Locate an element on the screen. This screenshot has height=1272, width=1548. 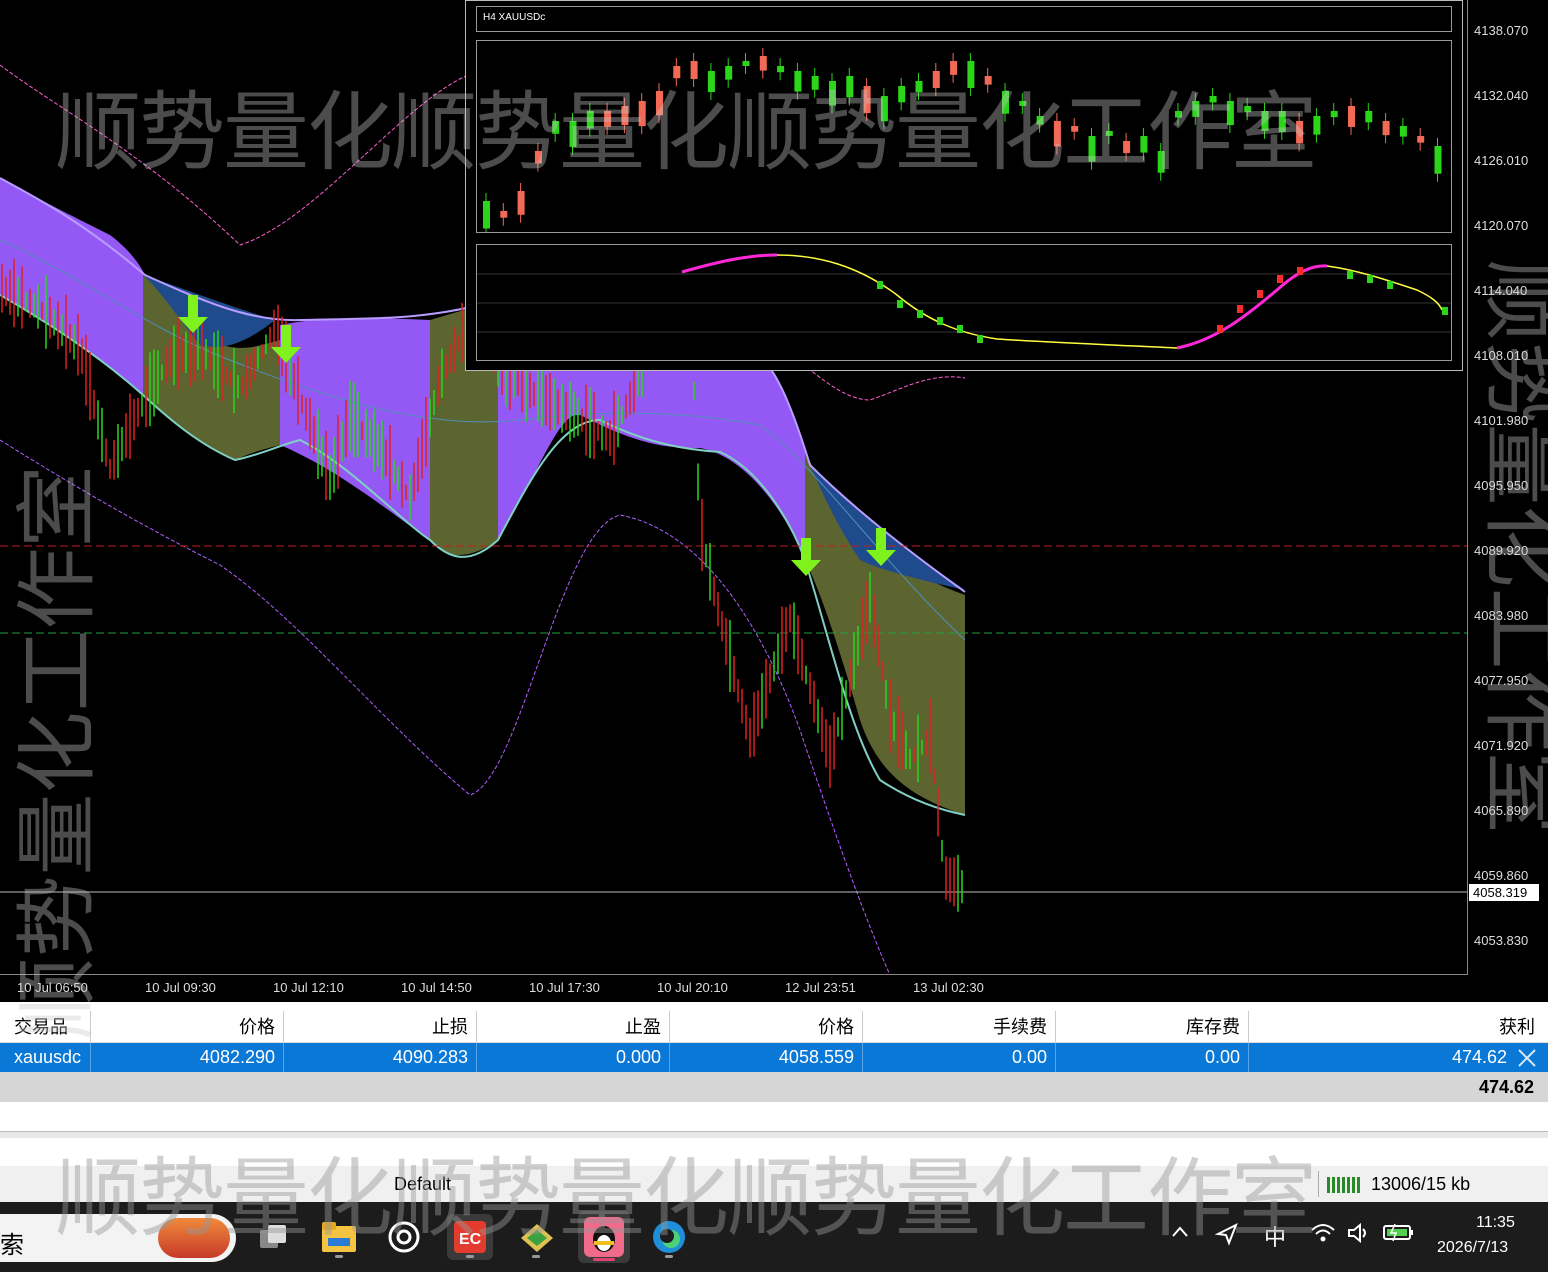
file-explorer-icon is located at coordinates (339, 1237).